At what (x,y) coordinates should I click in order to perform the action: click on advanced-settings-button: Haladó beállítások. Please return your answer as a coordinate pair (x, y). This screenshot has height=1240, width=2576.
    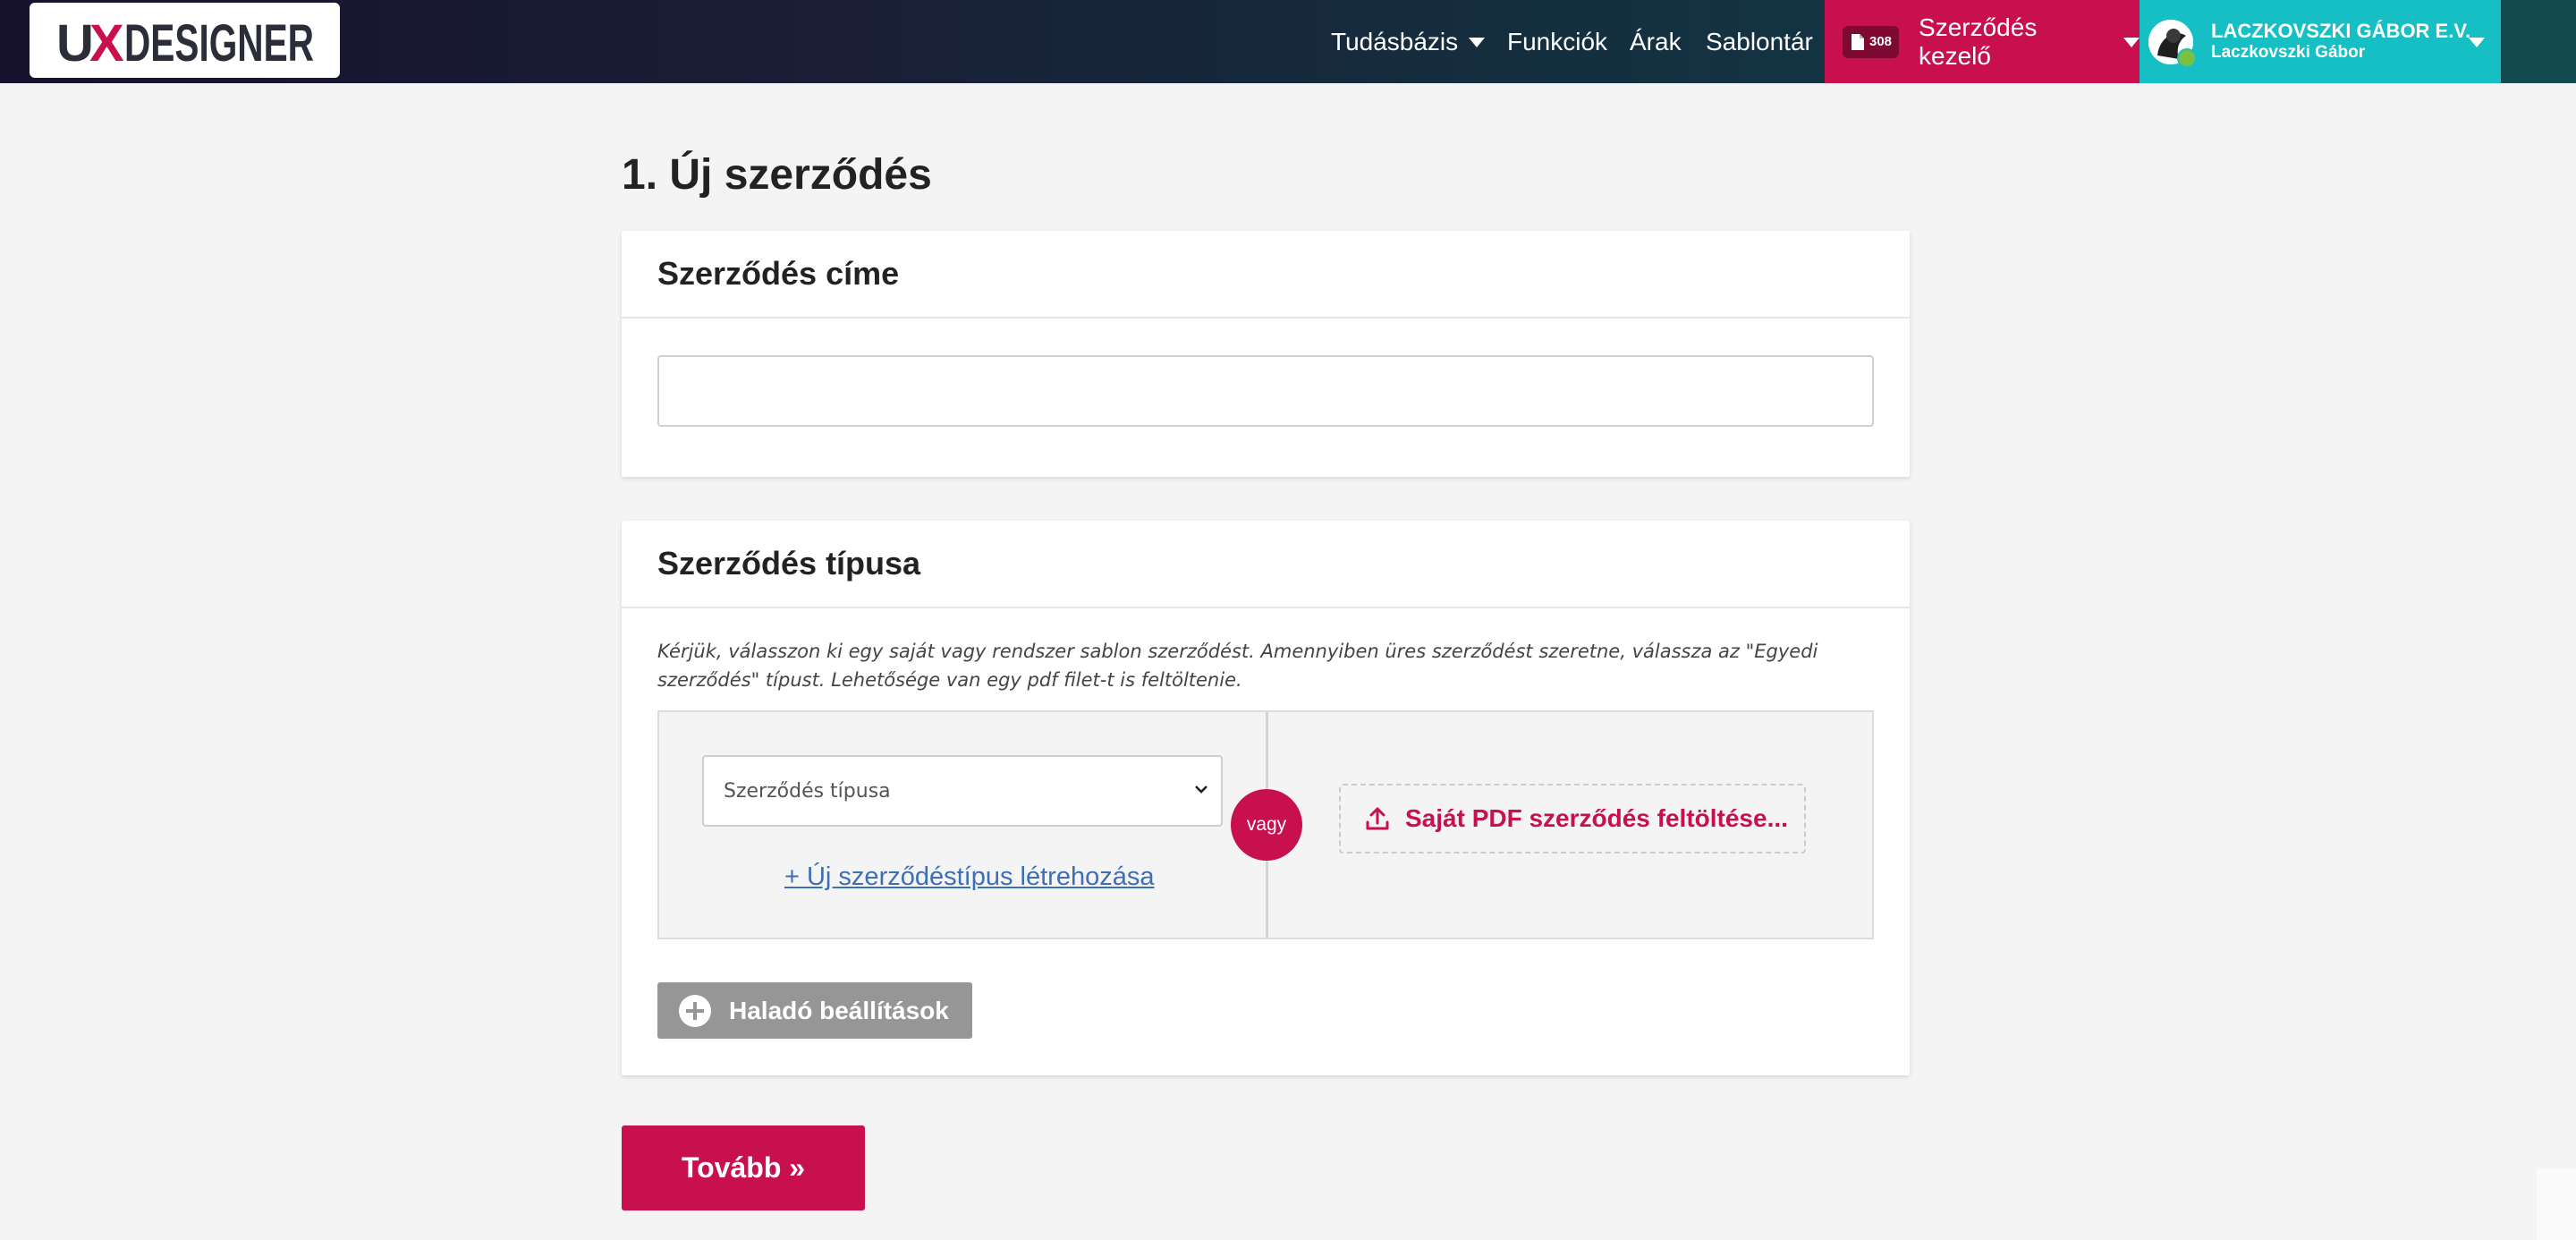
    Looking at the image, I should click on (814, 1010).